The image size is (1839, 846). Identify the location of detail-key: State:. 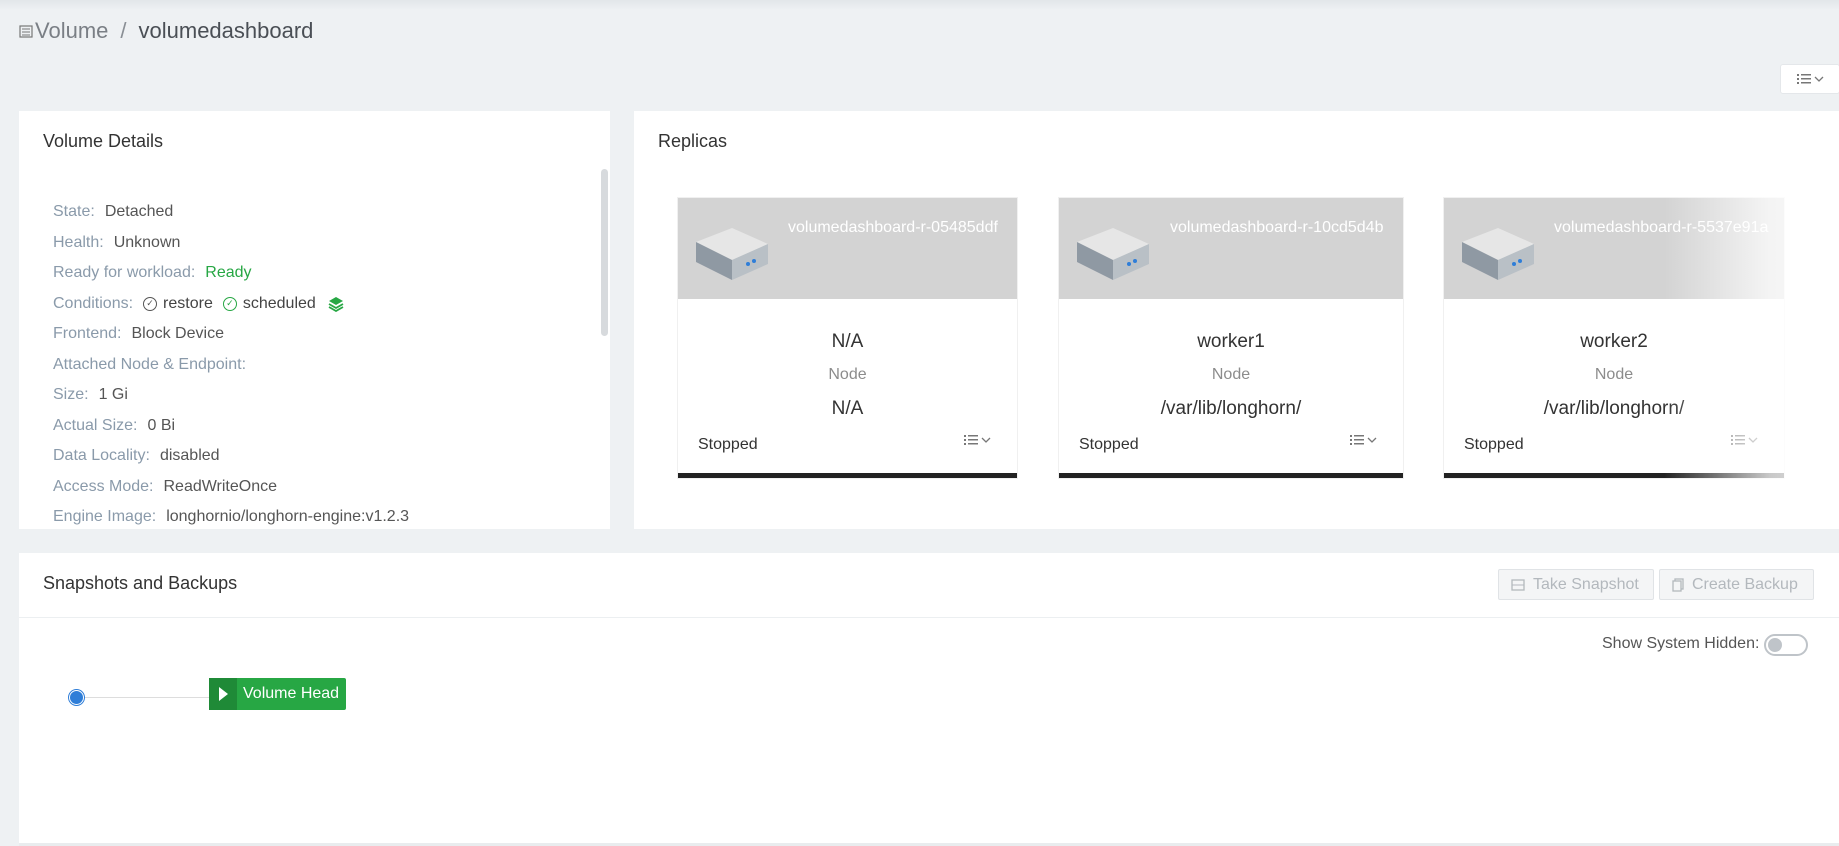
(74, 212).